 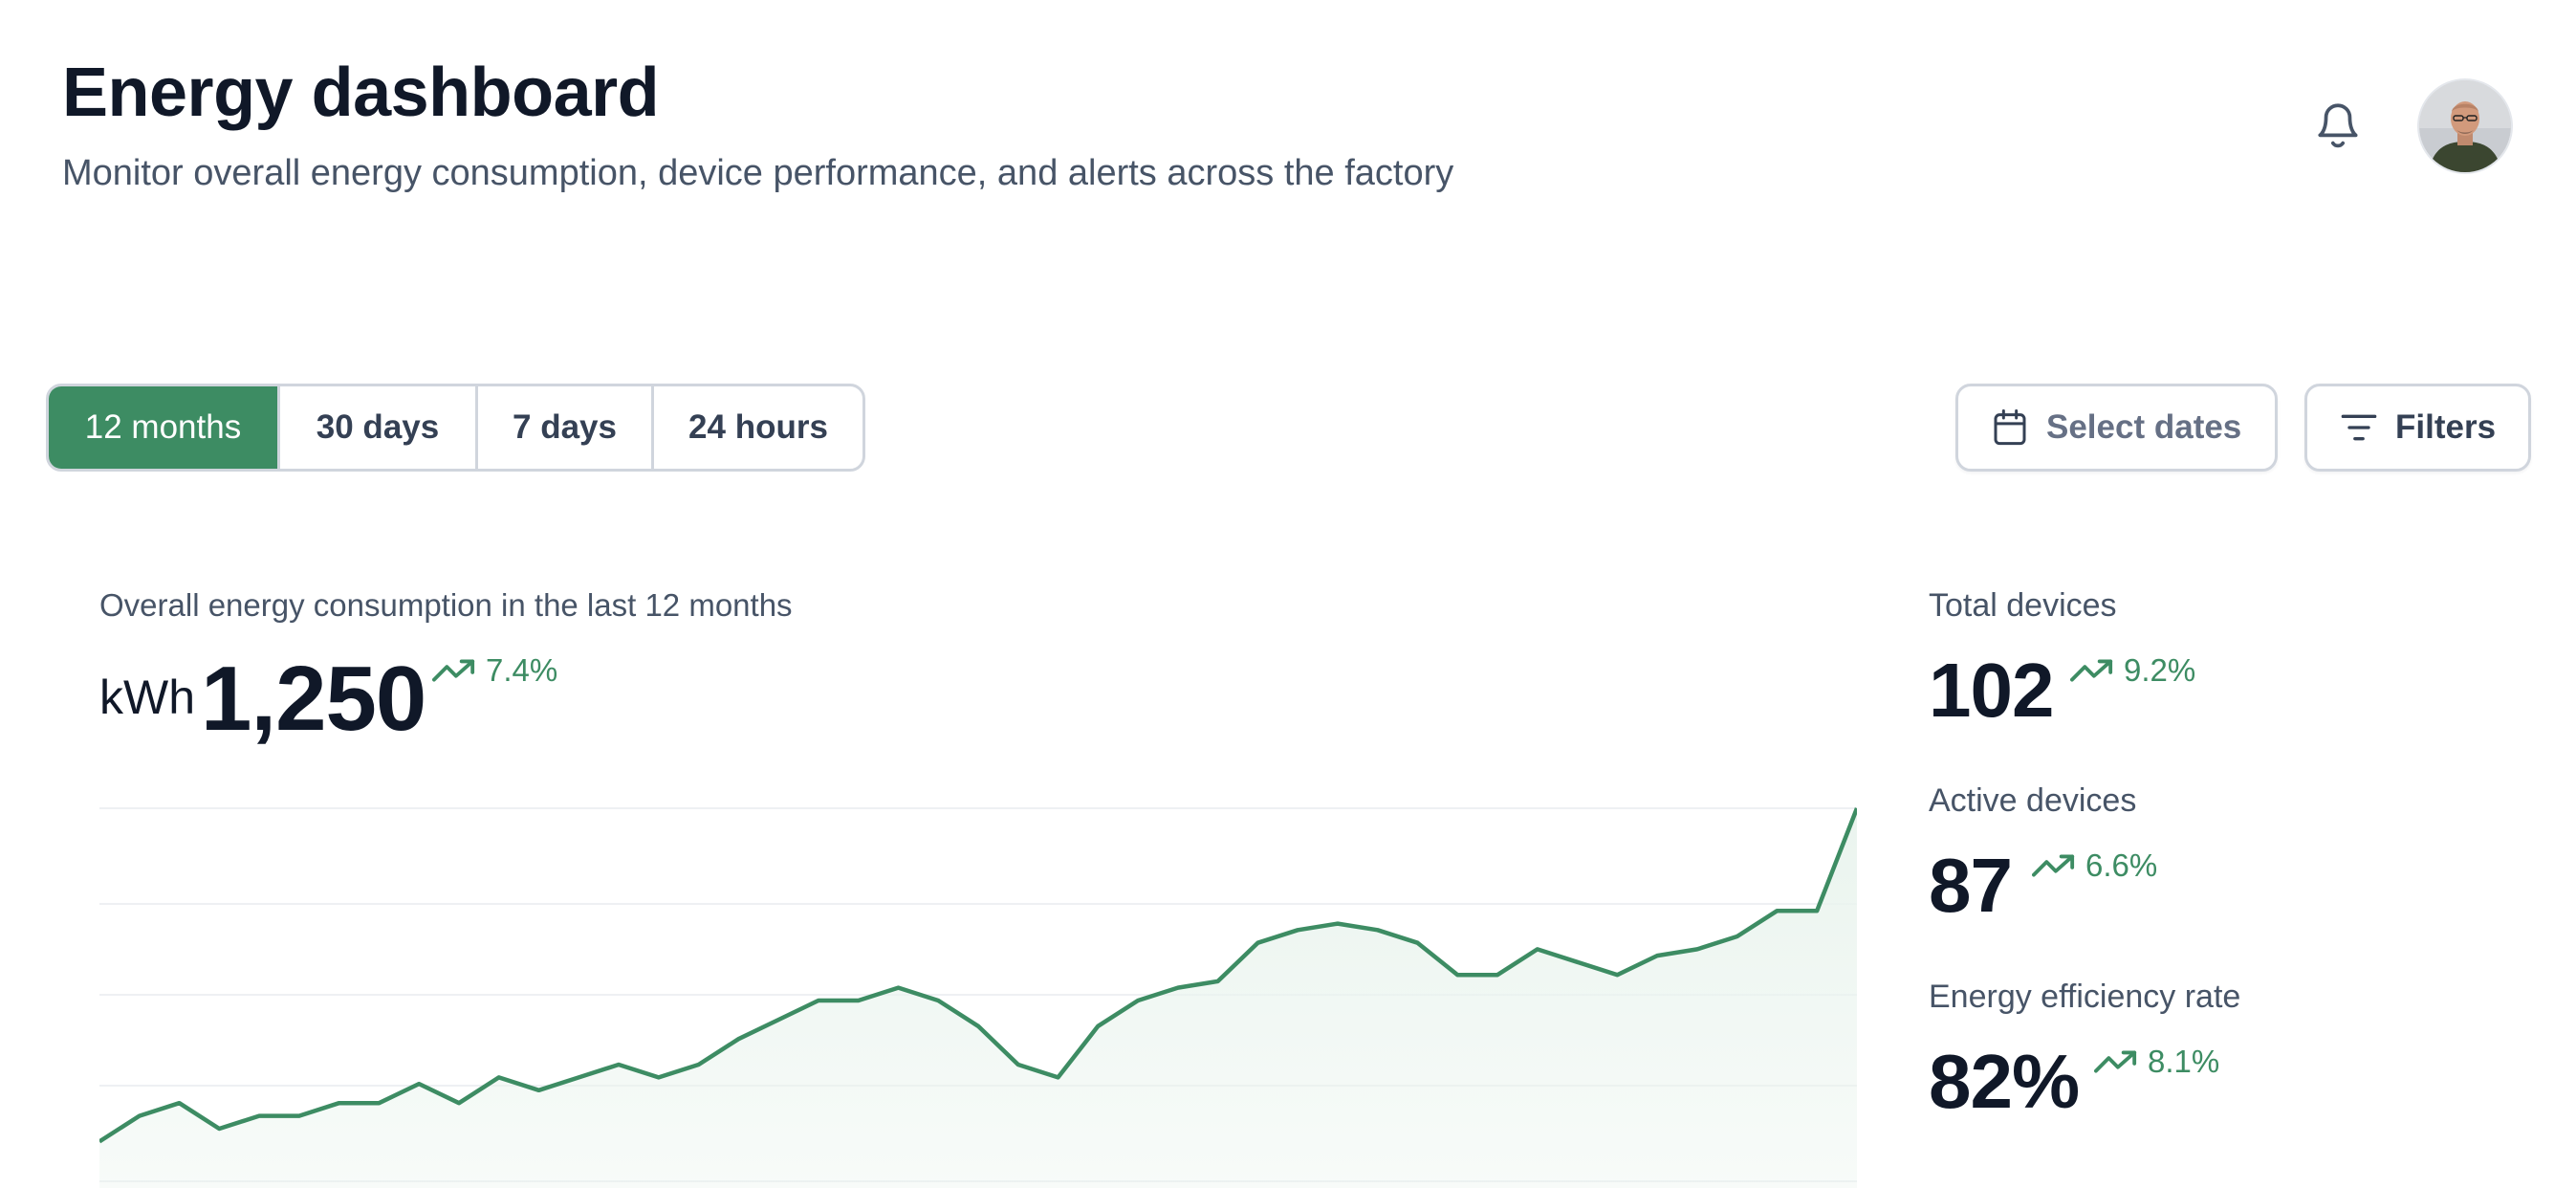 I want to click on total-devices-label: Total devices, so click(x=2023, y=605).